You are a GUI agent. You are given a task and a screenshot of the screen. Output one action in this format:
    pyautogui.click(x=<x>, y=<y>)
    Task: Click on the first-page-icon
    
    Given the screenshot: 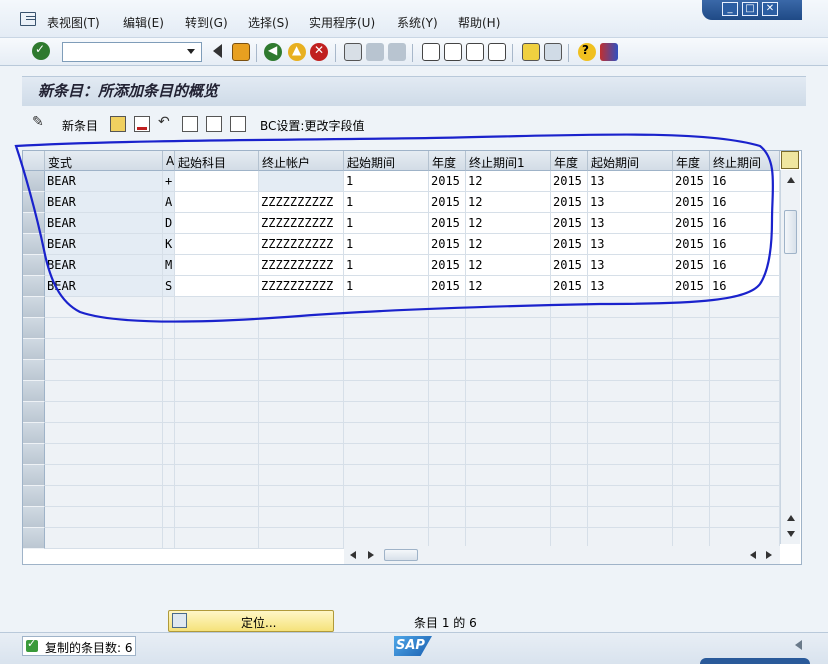 What is the action you would take?
    pyautogui.click(x=431, y=52)
    